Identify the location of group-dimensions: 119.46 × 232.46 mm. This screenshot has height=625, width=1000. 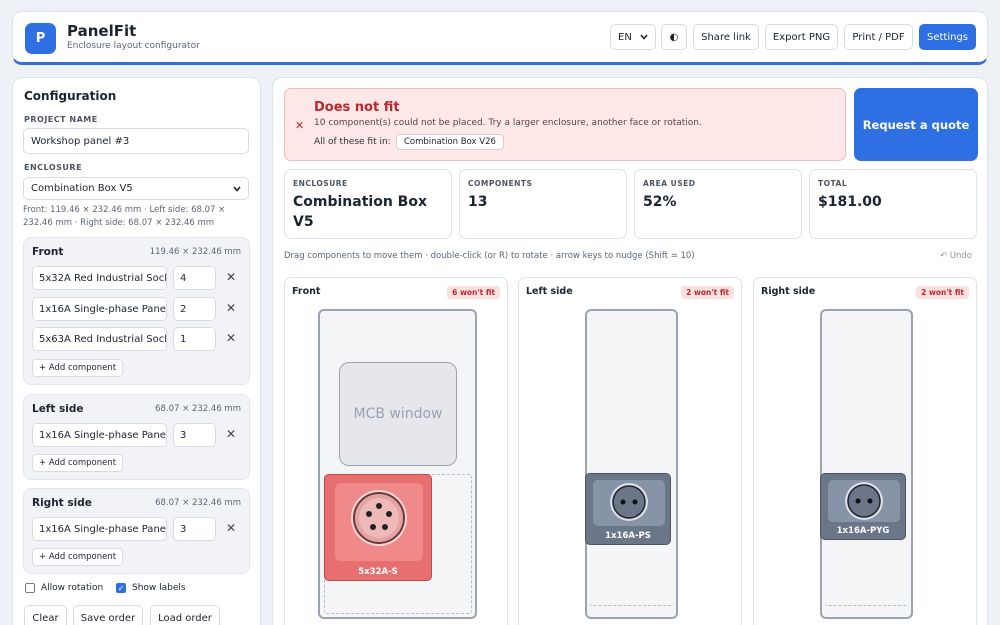
(195, 252).